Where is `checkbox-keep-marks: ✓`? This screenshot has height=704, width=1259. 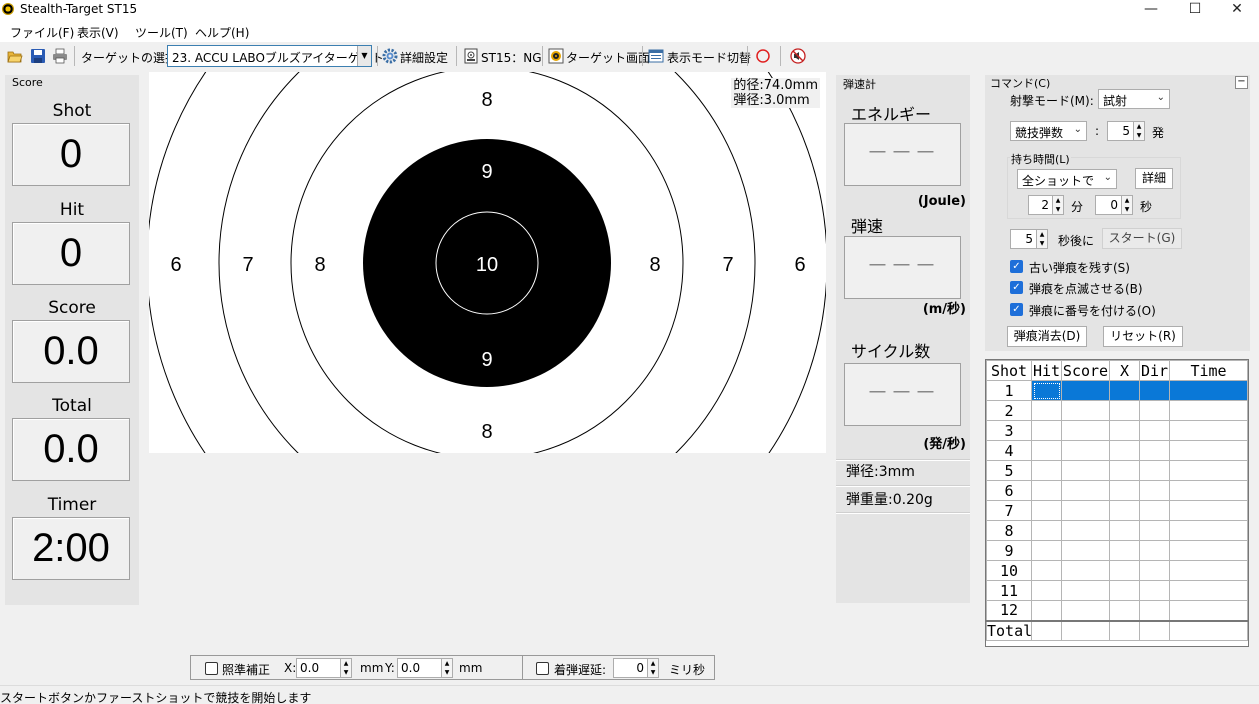
checkbox-keep-marks: ✓ is located at coordinates (1016, 266).